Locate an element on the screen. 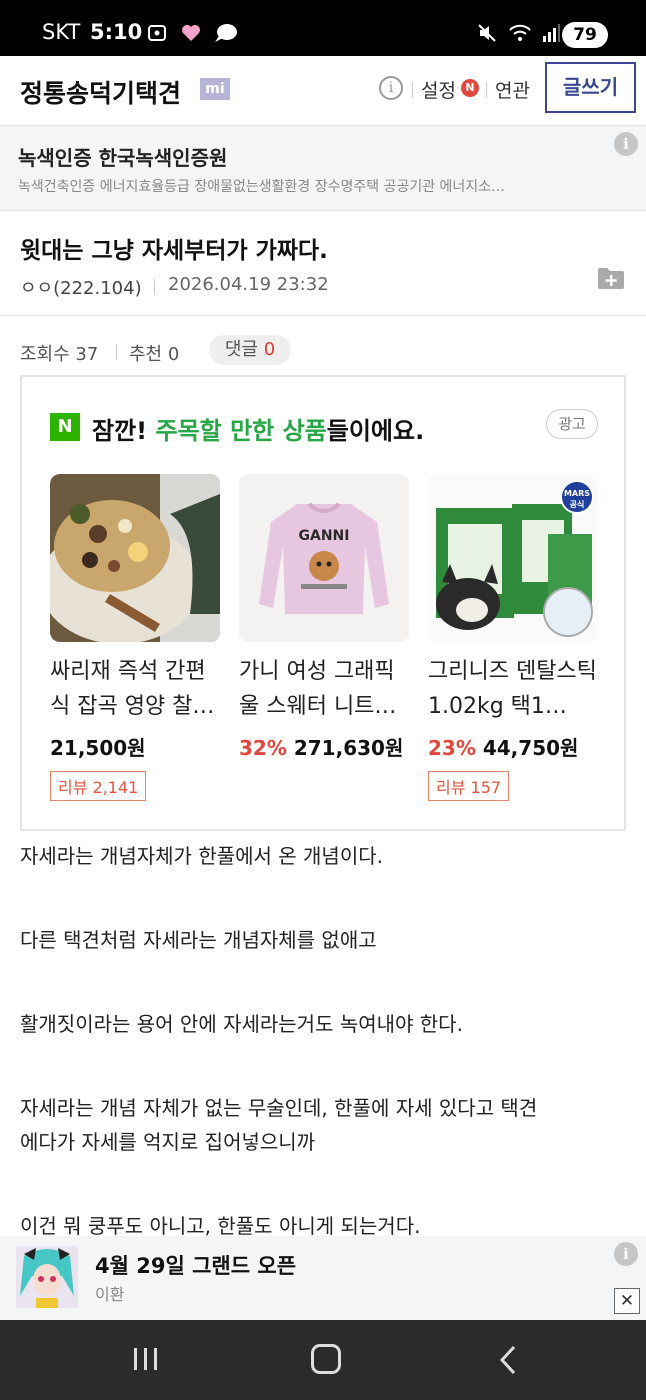 This screenshot has height=1400, width=646. battery-indicator: 79 is located at coordinates (585, 35).